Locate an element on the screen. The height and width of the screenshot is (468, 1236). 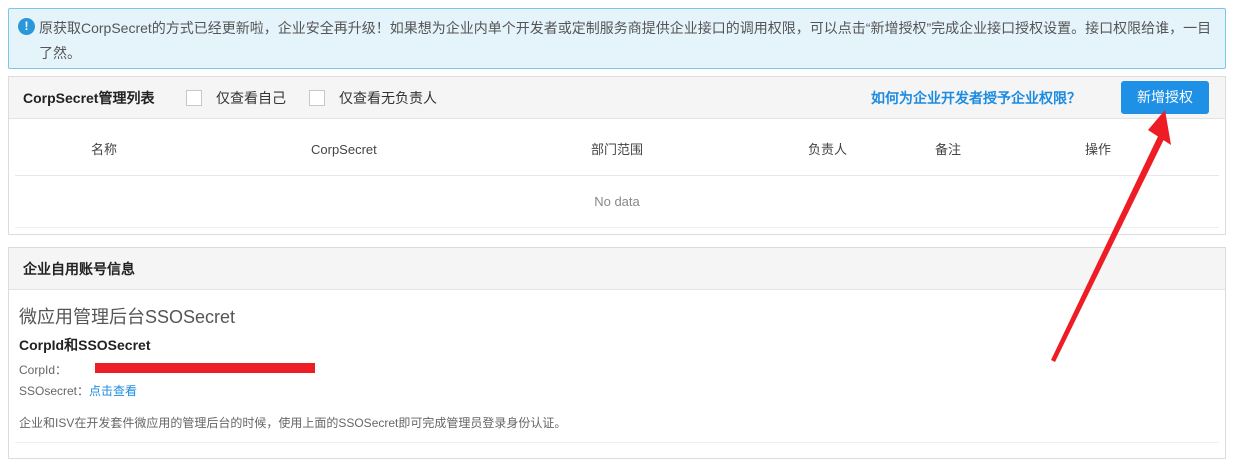
redaction-bar is located at coordinates (205, 368).